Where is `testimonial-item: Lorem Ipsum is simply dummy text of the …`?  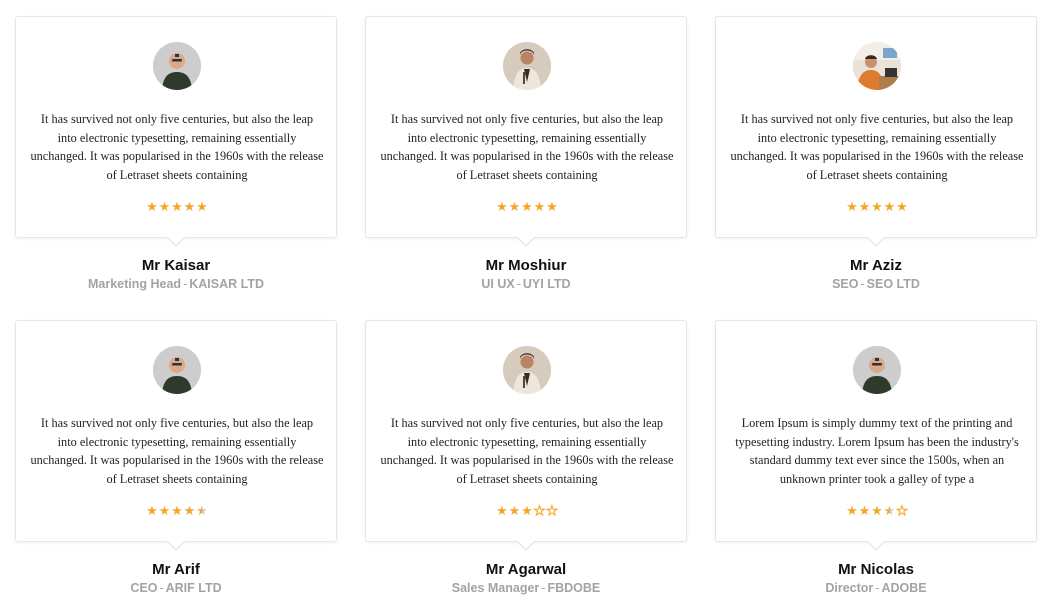
testimonial-item: Lorem Ipsum is simply dummy text of the … is located at coordinates (876, 468).